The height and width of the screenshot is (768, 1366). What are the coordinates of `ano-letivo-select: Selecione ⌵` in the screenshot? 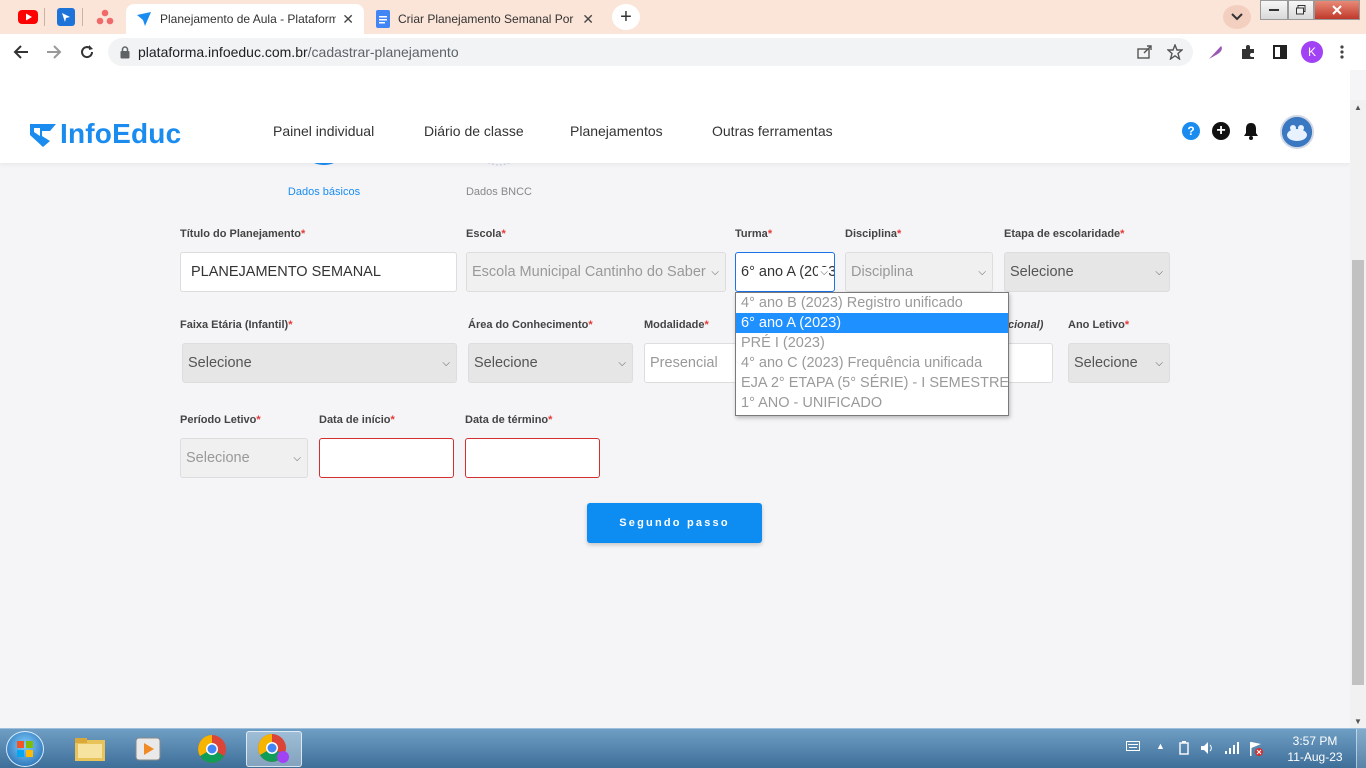 It's located at (1119, 363).